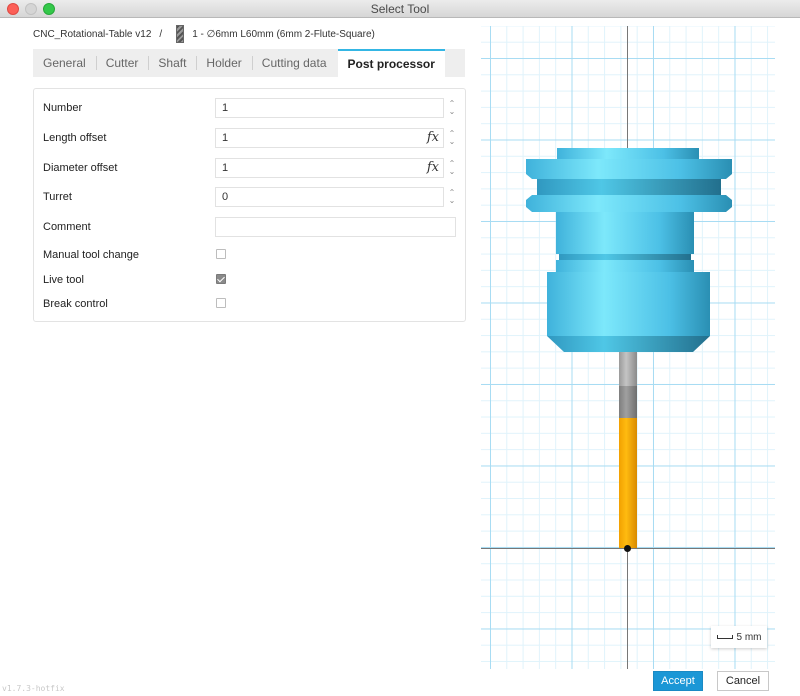  I want to click on tab-shaft: Shaft, so click(172, 63).